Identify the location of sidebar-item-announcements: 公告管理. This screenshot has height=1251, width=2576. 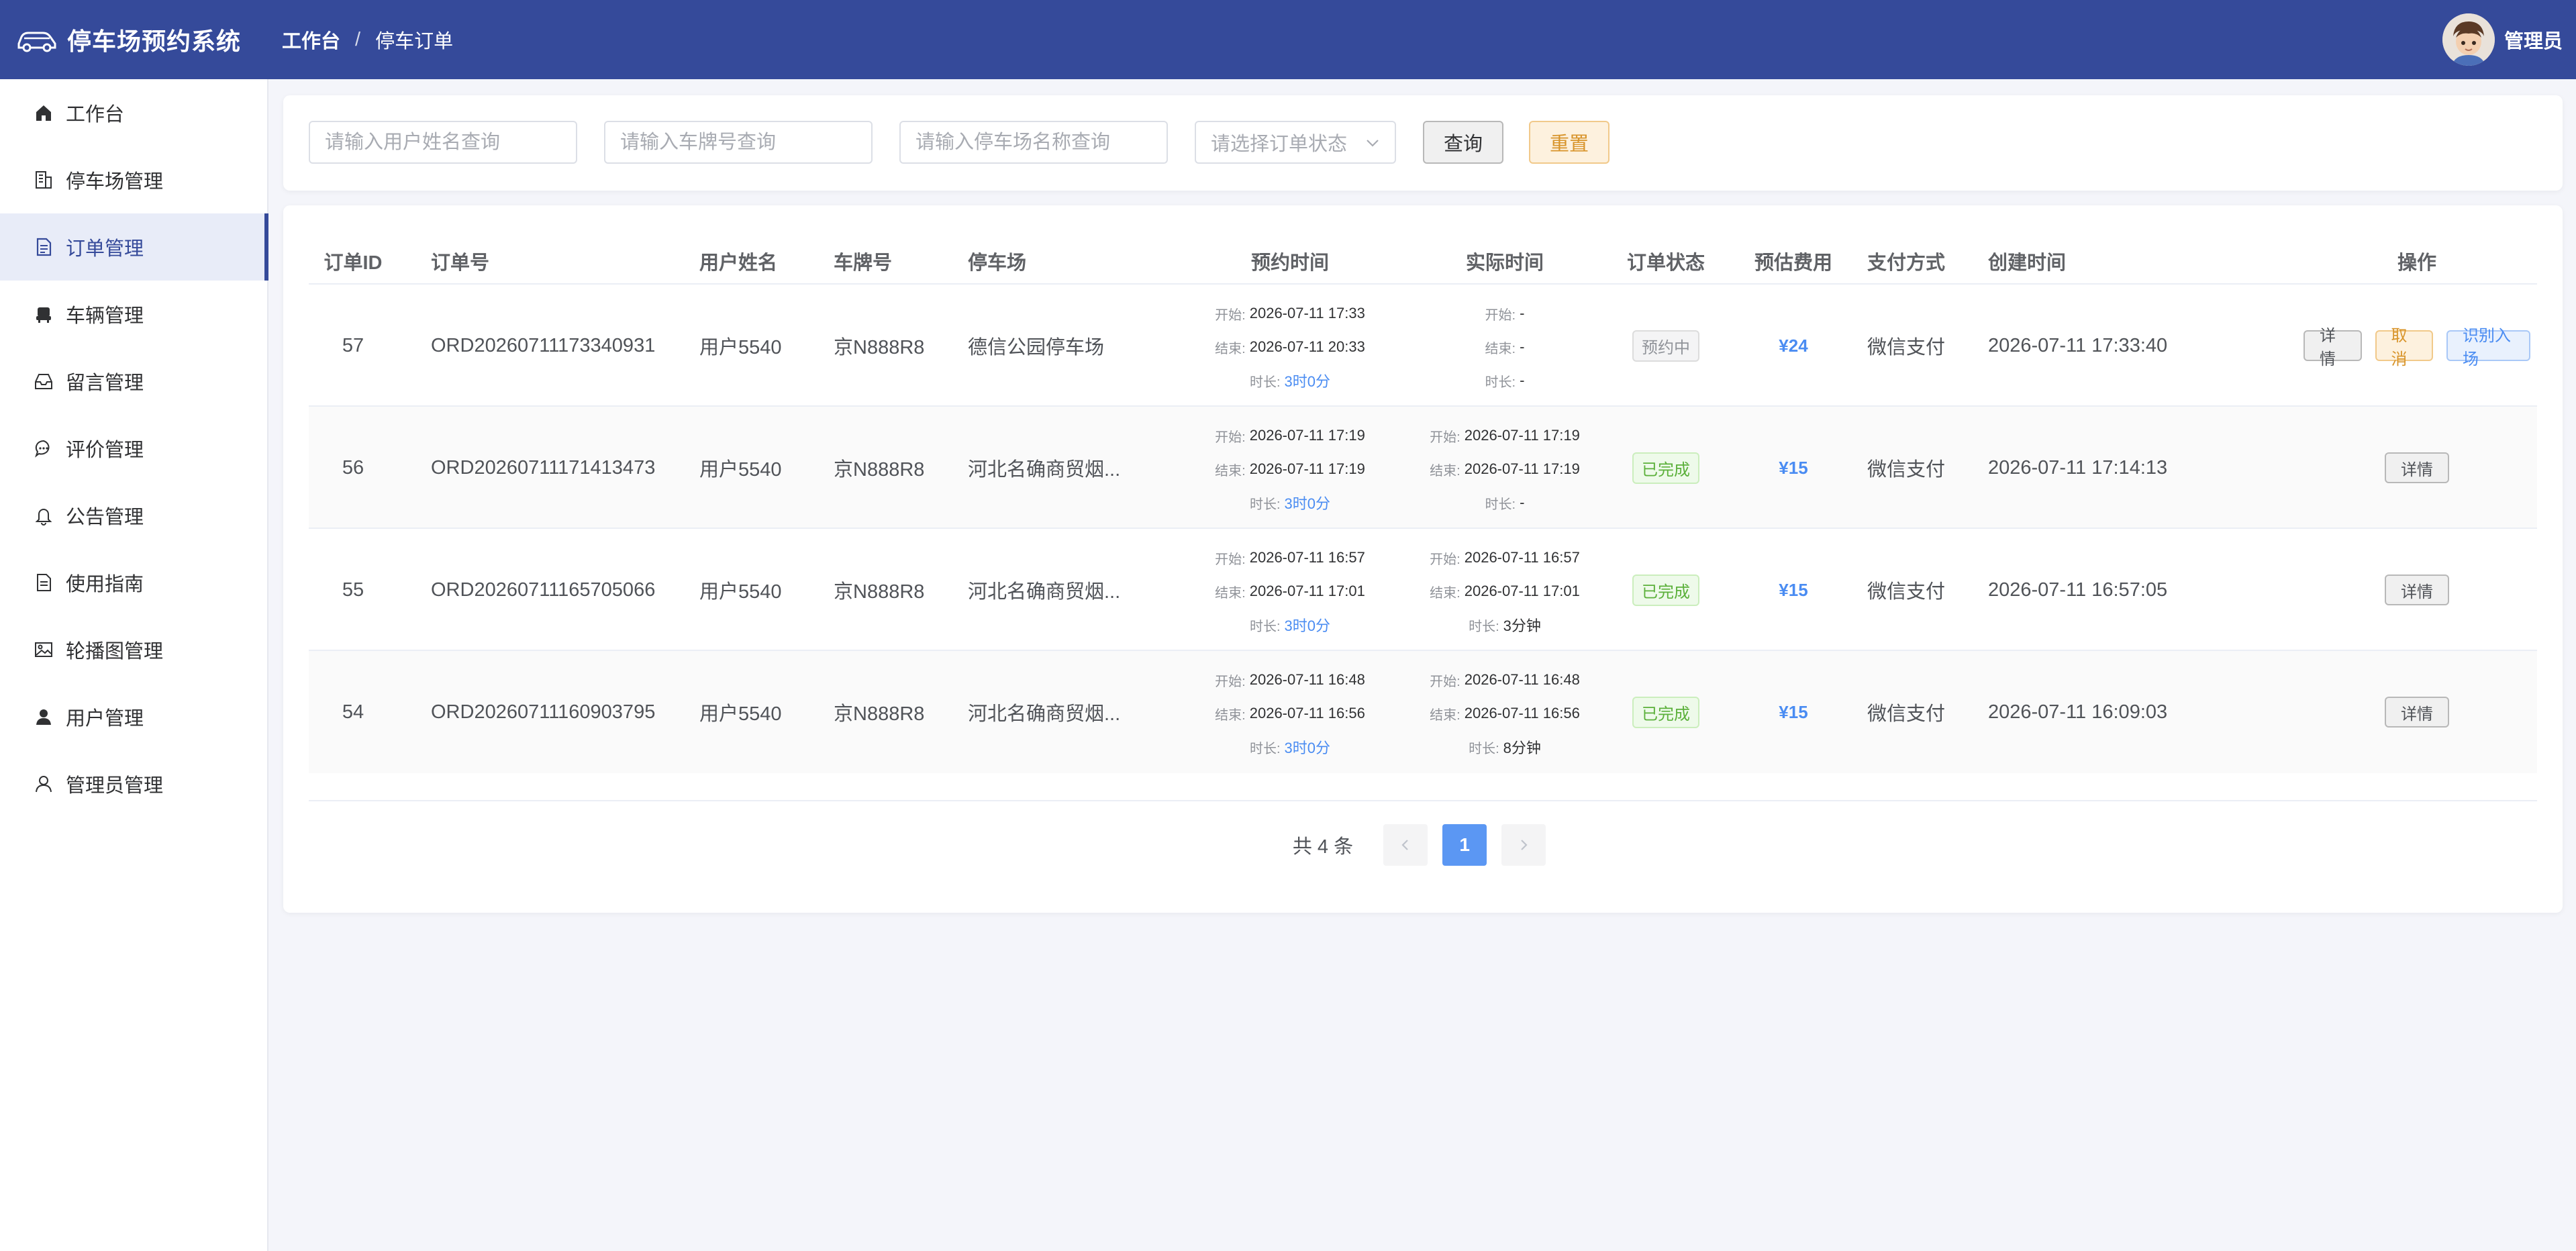
(133, 515).